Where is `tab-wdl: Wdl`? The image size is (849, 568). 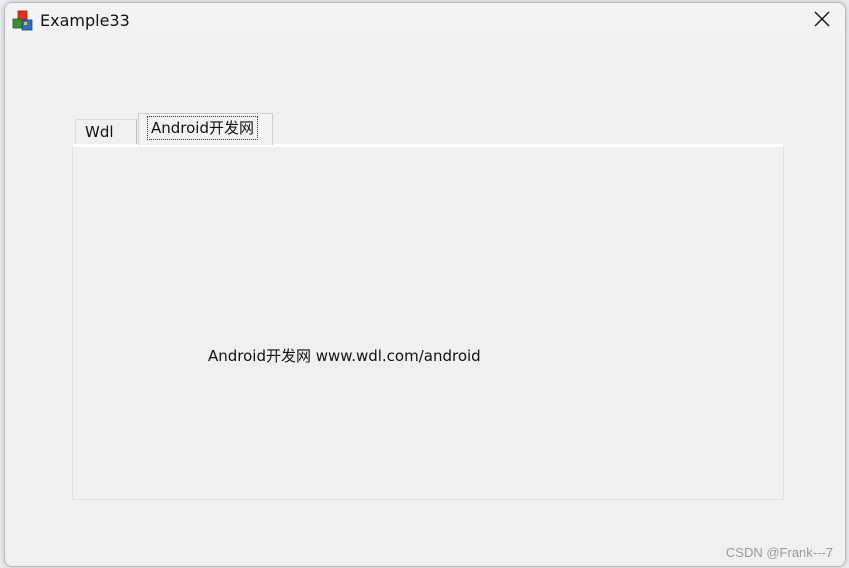 tab-wdl: Wdl is located at coordinates (106, 132).